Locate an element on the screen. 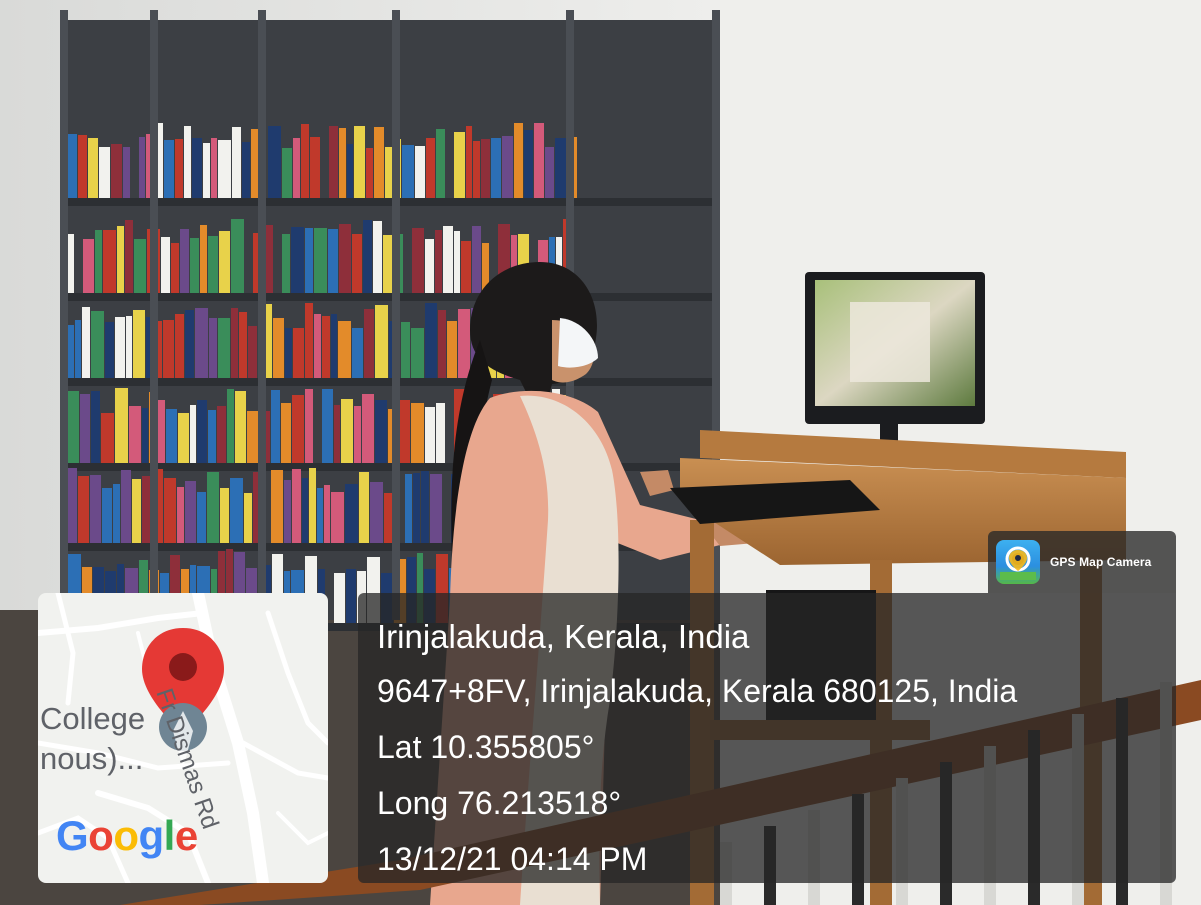 Image resolution: width=1201 pixels, height=905 pixels. longitude: Long 76.213518° is located at coordinates (499, 803).